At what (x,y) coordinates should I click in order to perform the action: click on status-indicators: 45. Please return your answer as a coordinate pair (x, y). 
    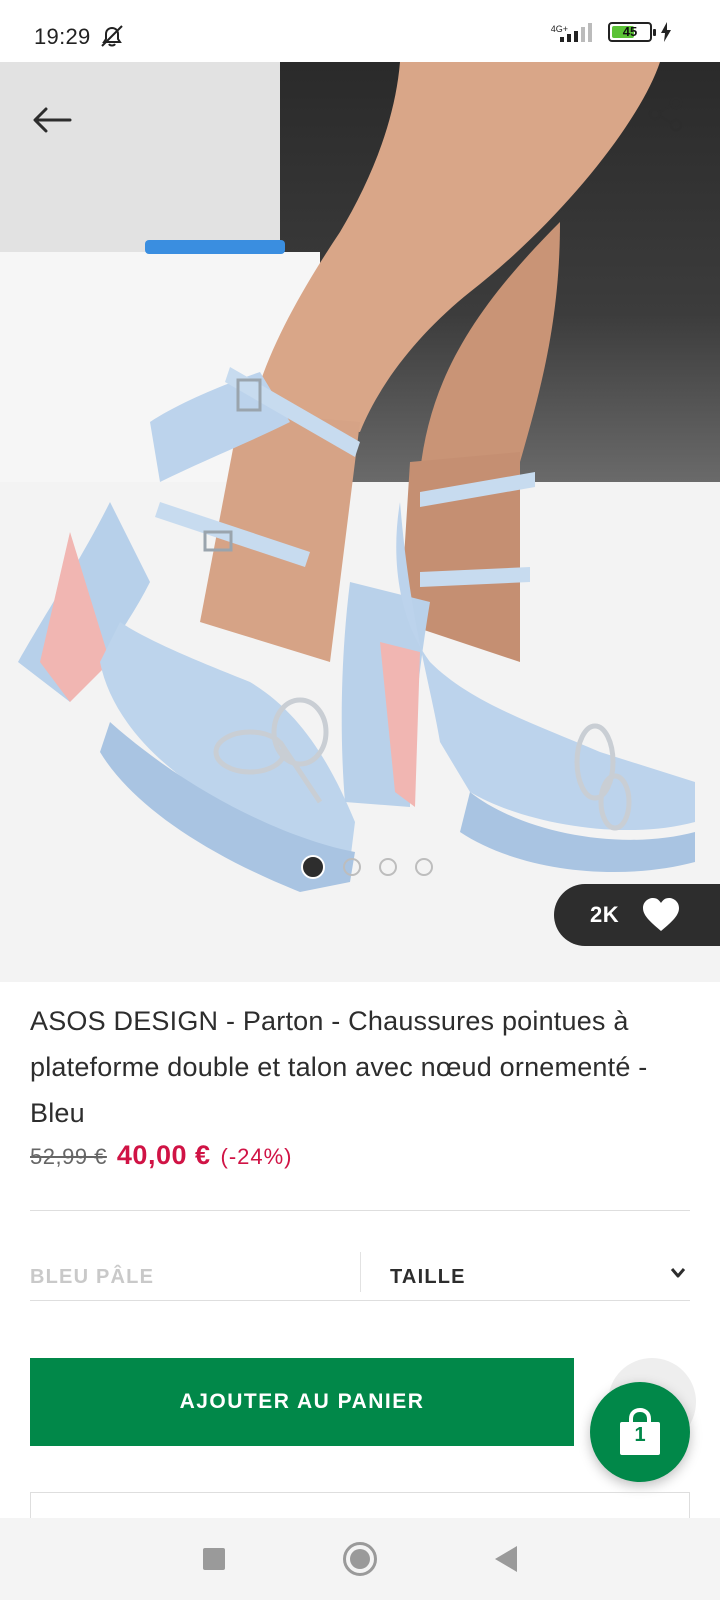
    Looking at the image, I should click on (616, 32).